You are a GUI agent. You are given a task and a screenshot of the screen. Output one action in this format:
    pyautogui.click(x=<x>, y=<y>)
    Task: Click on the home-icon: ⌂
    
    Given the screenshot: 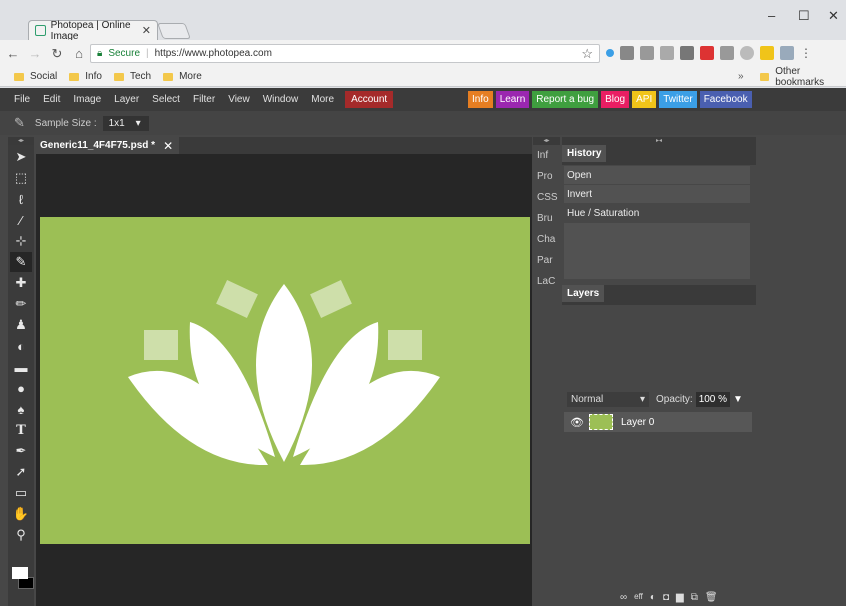 What is the action you would take?
    pyautogui.click(x=79, y=53)
    